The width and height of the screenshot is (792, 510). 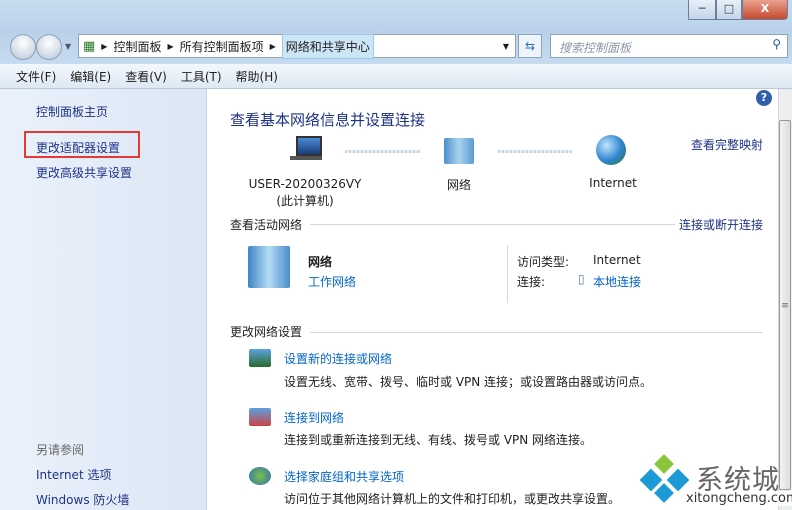 What do you see at coordinates (452, 499) in the screenshot?
I see `task-description: 访问位于其他网络计算机上的文件和打印机，或更改共享设置。` at bounding box center [452, 499].